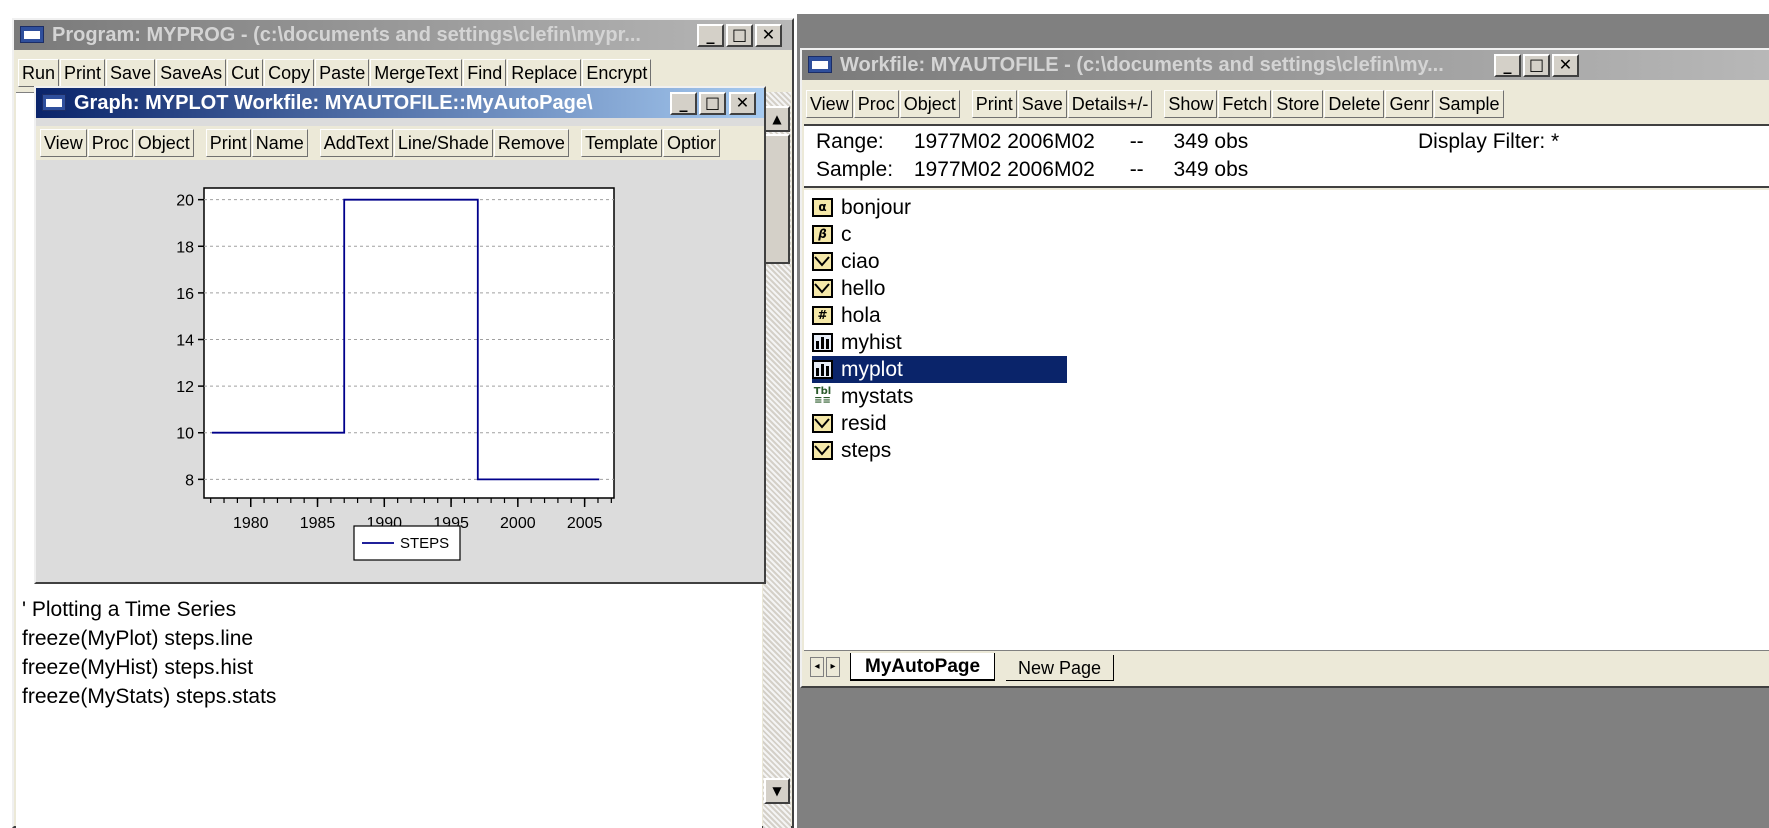 The width and height of the screenshot is (1769, 828). I want to click on y-tick-label: 8, so click(189, 480).